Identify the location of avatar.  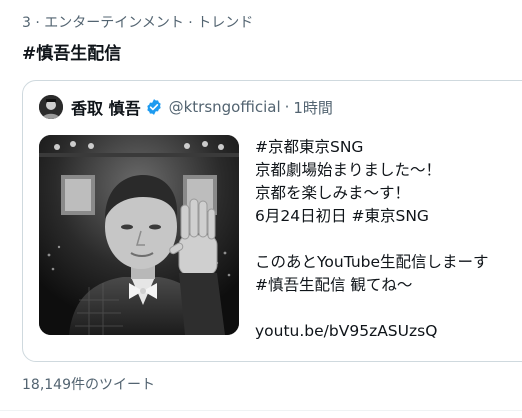
(51, 107).